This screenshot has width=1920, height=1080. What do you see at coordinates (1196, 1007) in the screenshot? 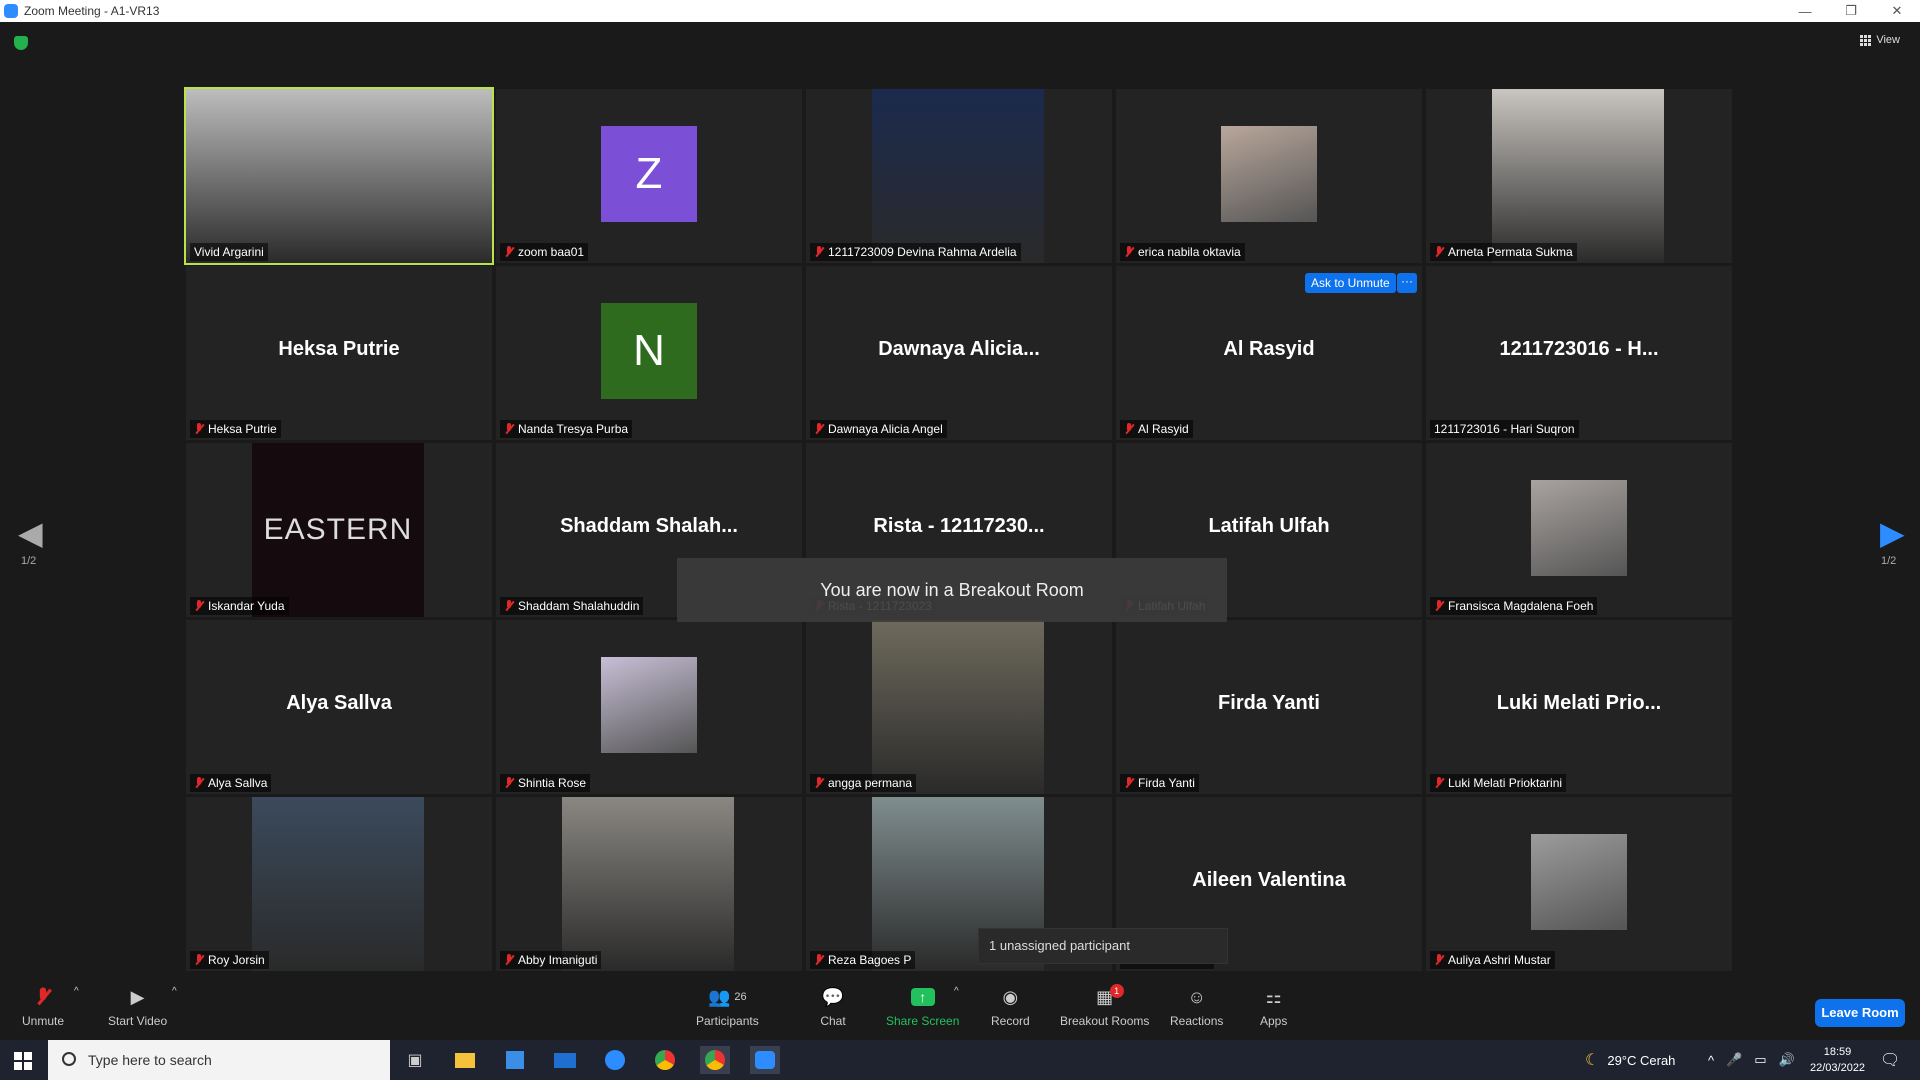
I see `reactions-button: ☺ Reactions` at bounding box center [1196, 1007].